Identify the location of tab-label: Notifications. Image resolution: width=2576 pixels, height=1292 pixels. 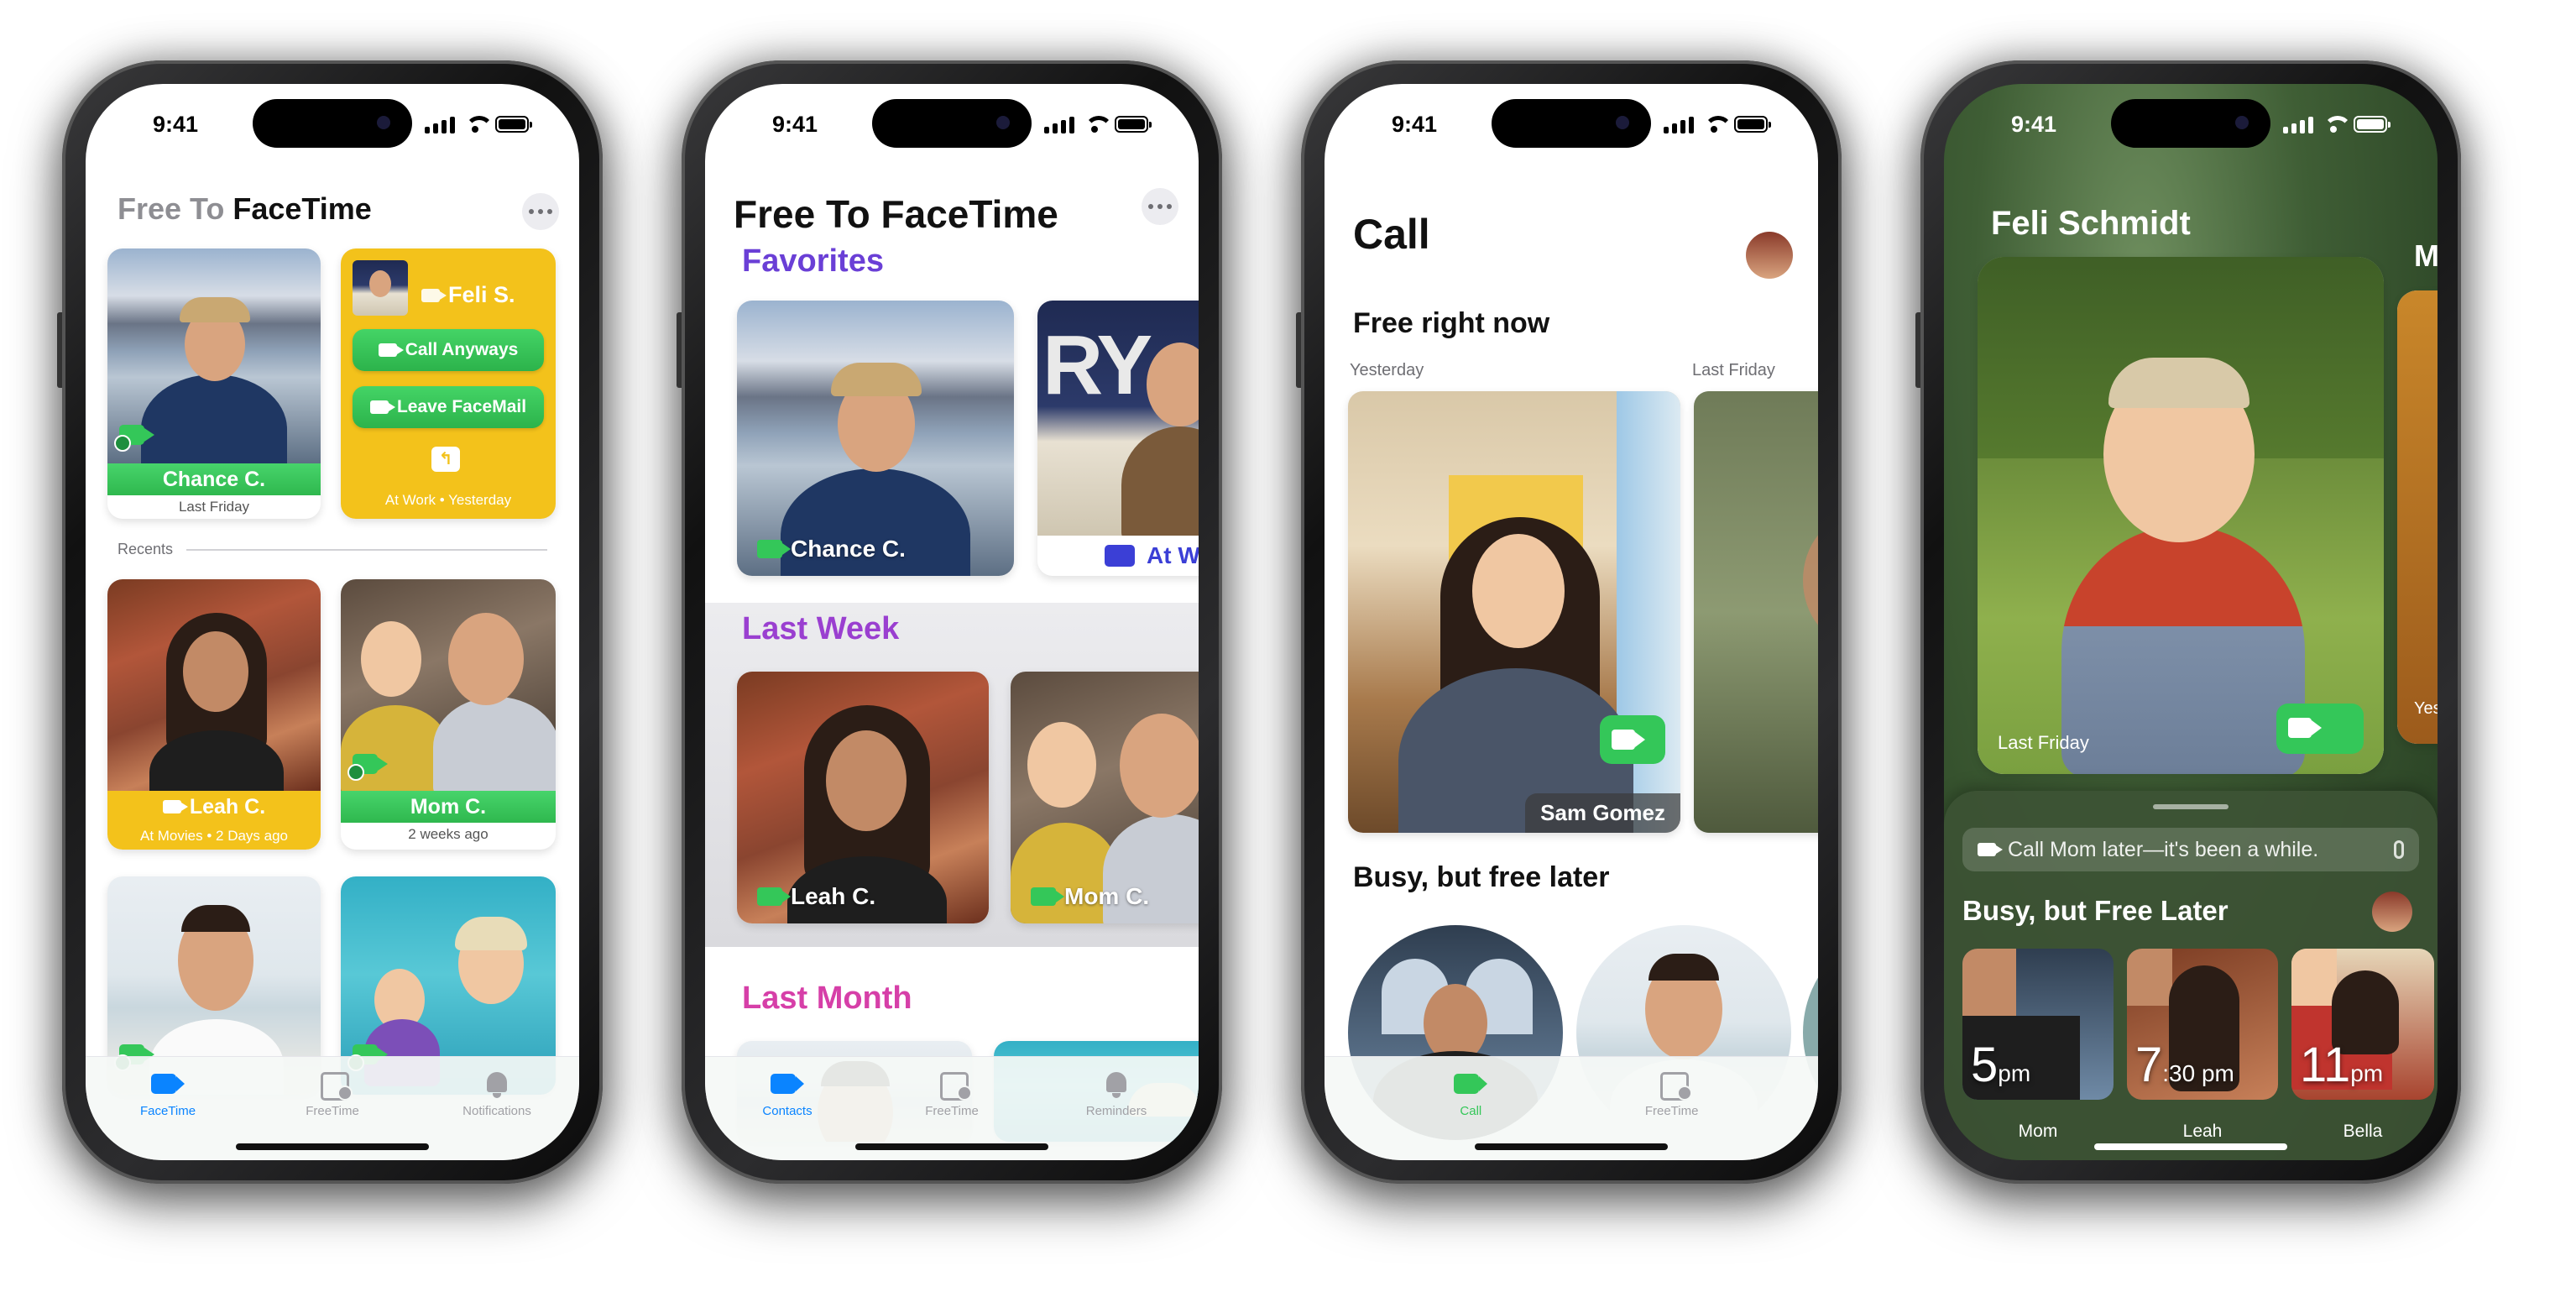
(496, 1111).